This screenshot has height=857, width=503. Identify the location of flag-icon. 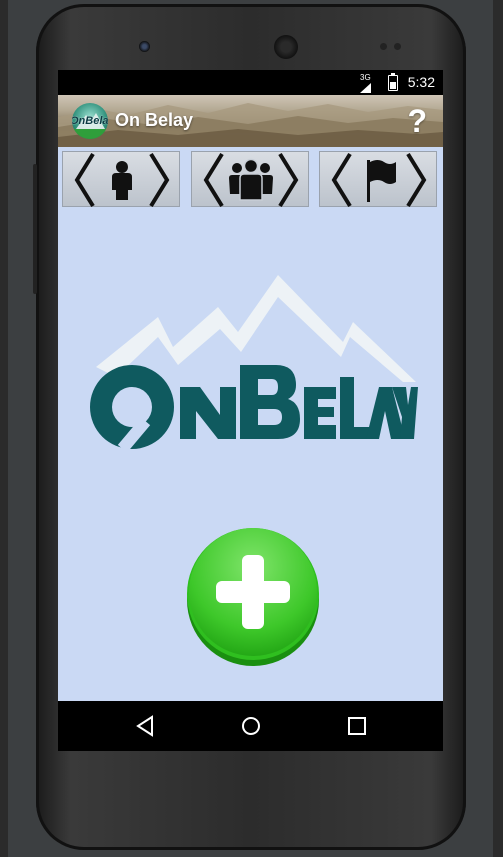
(381, 181).